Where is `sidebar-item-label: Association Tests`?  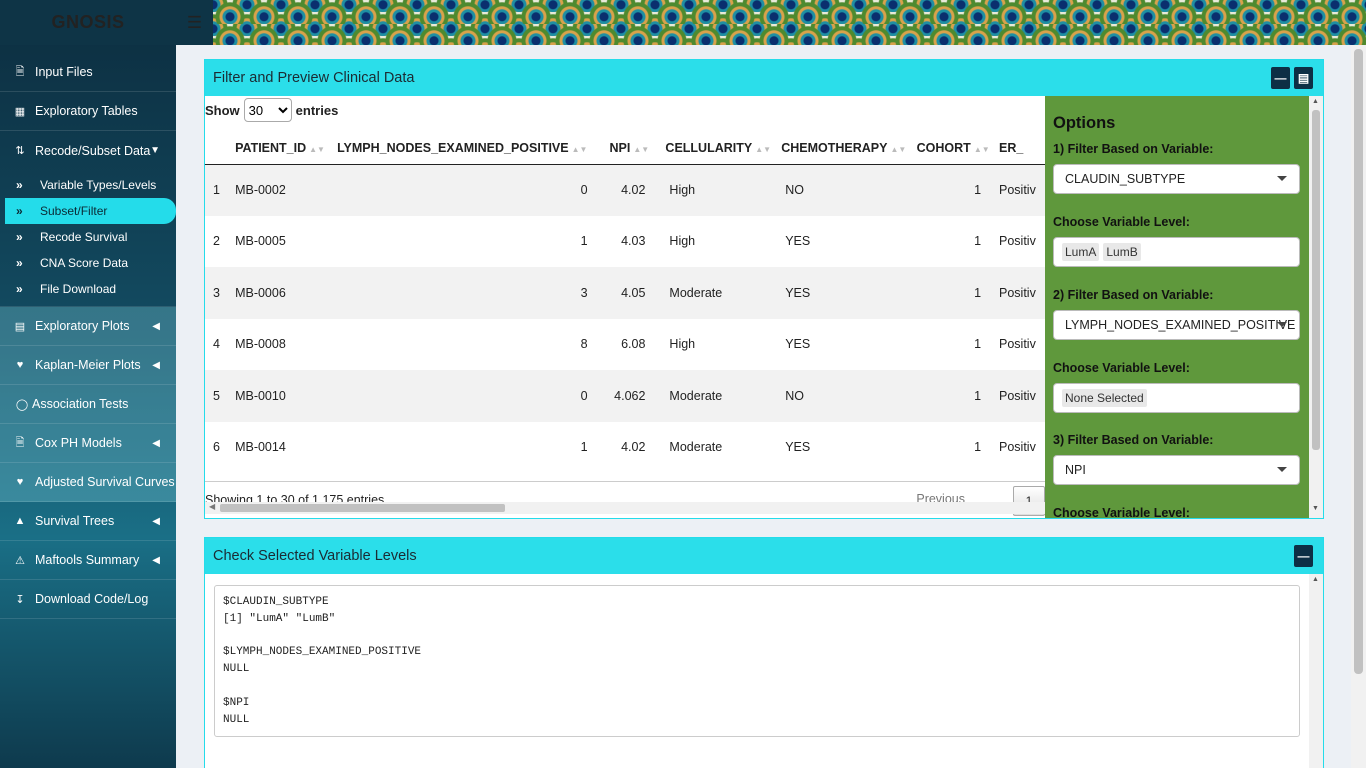
sidebar-item-label: Association Tests is located at coordinates (80, 404).